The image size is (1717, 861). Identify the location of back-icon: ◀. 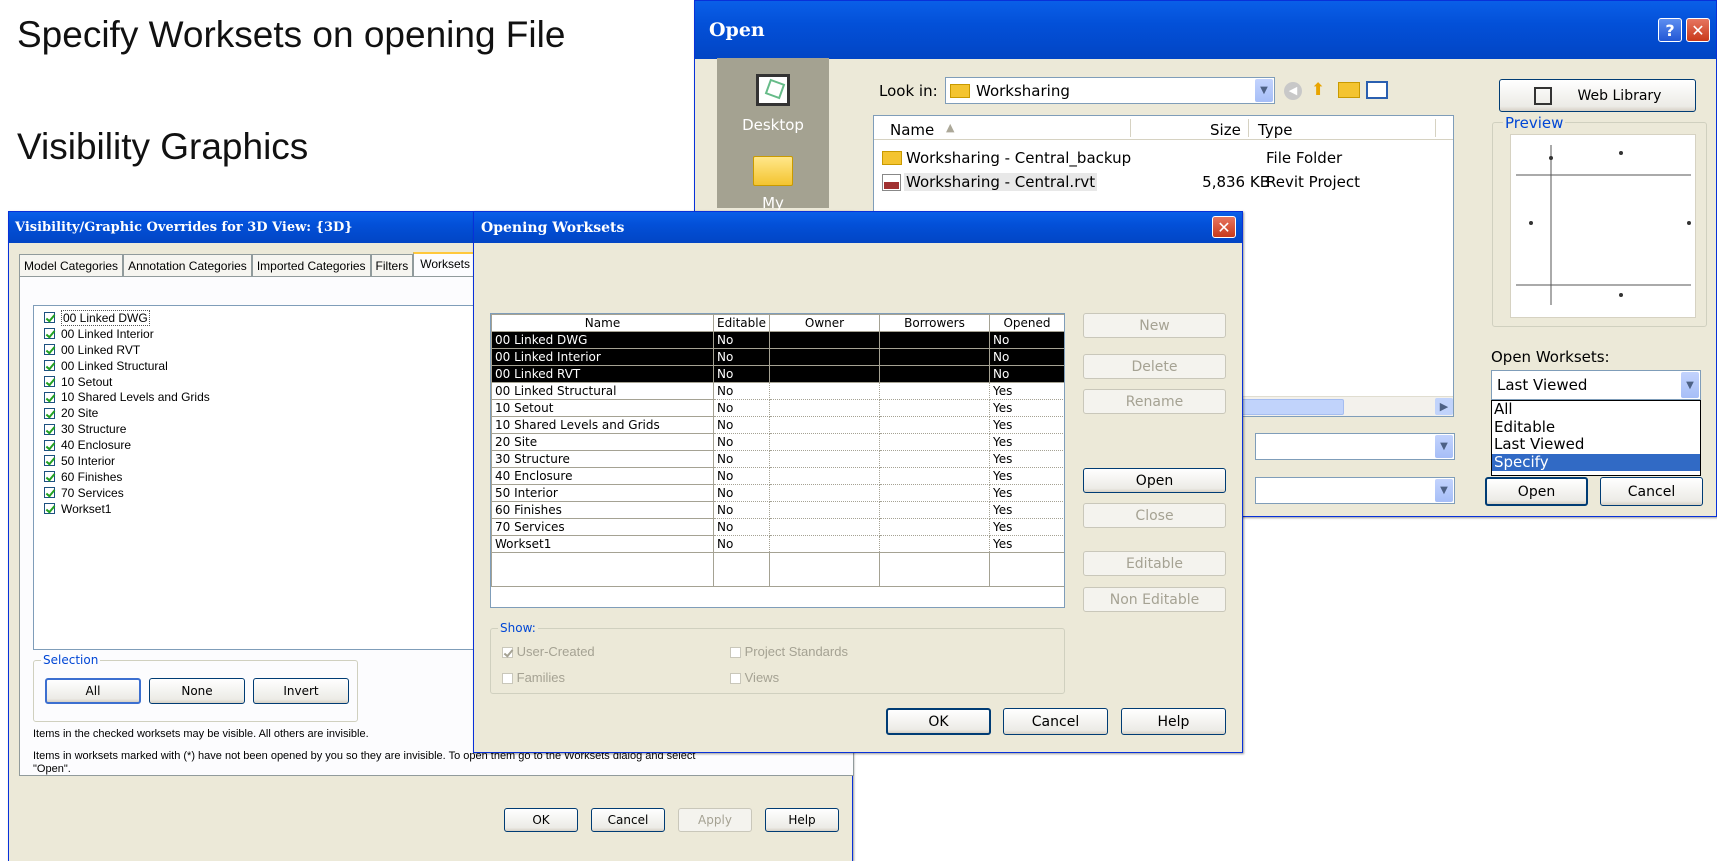
(1293, 91).